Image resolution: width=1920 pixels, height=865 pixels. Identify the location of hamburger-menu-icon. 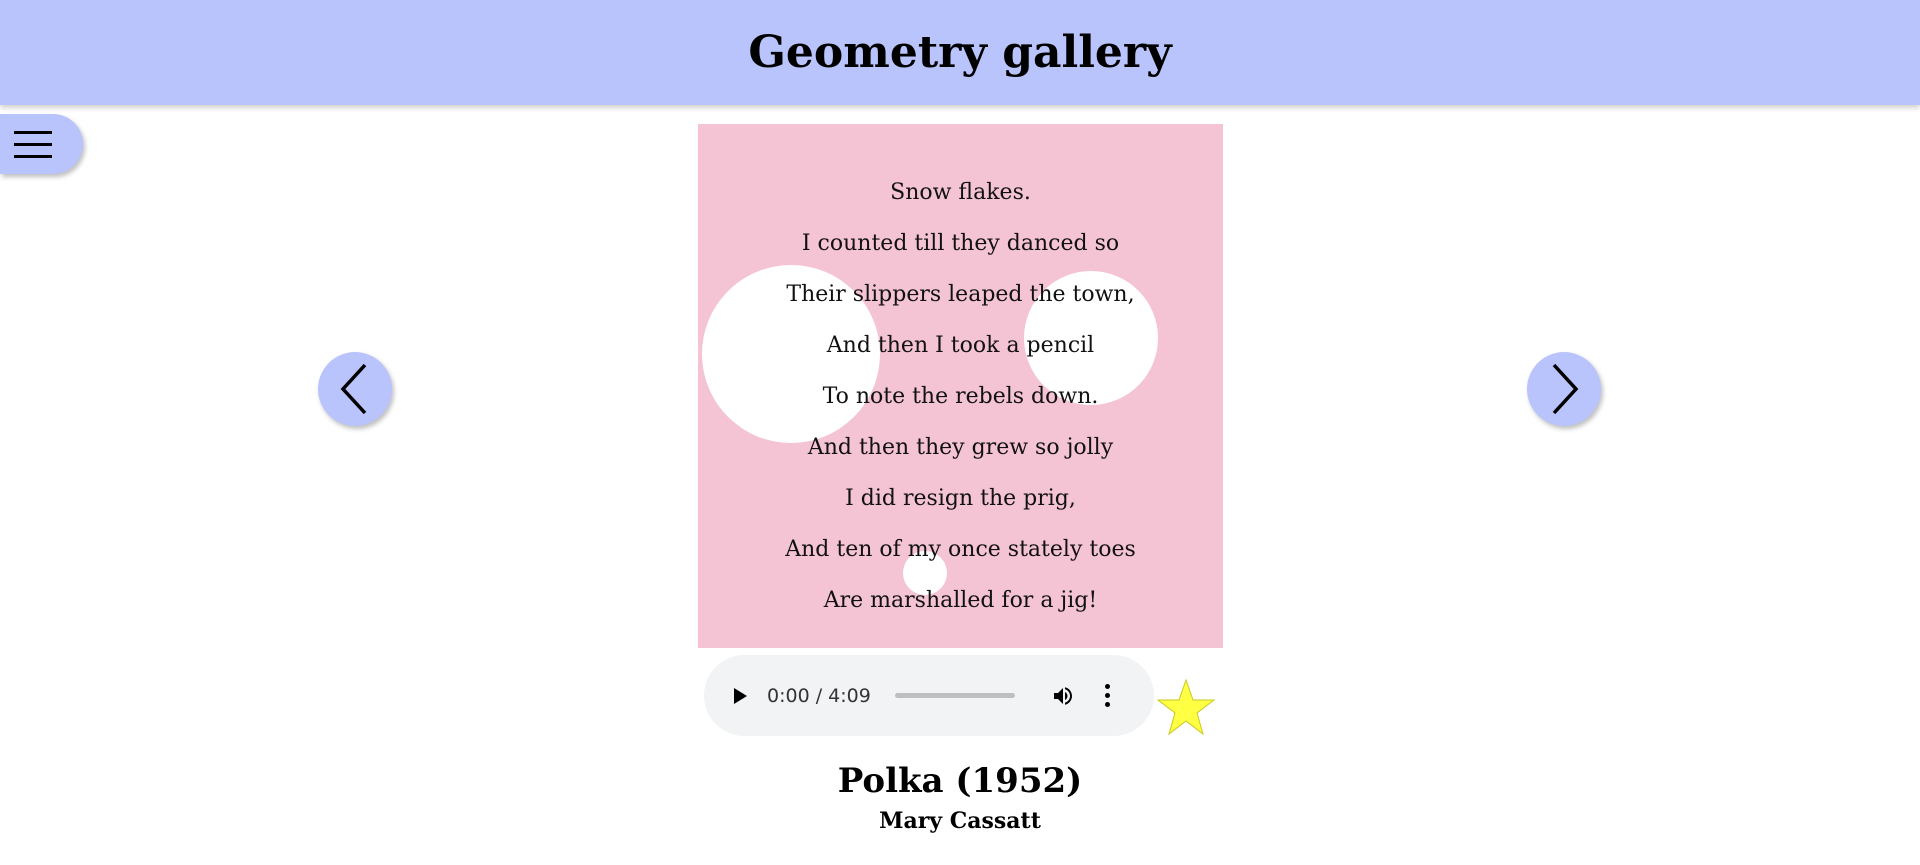
(33, 144).